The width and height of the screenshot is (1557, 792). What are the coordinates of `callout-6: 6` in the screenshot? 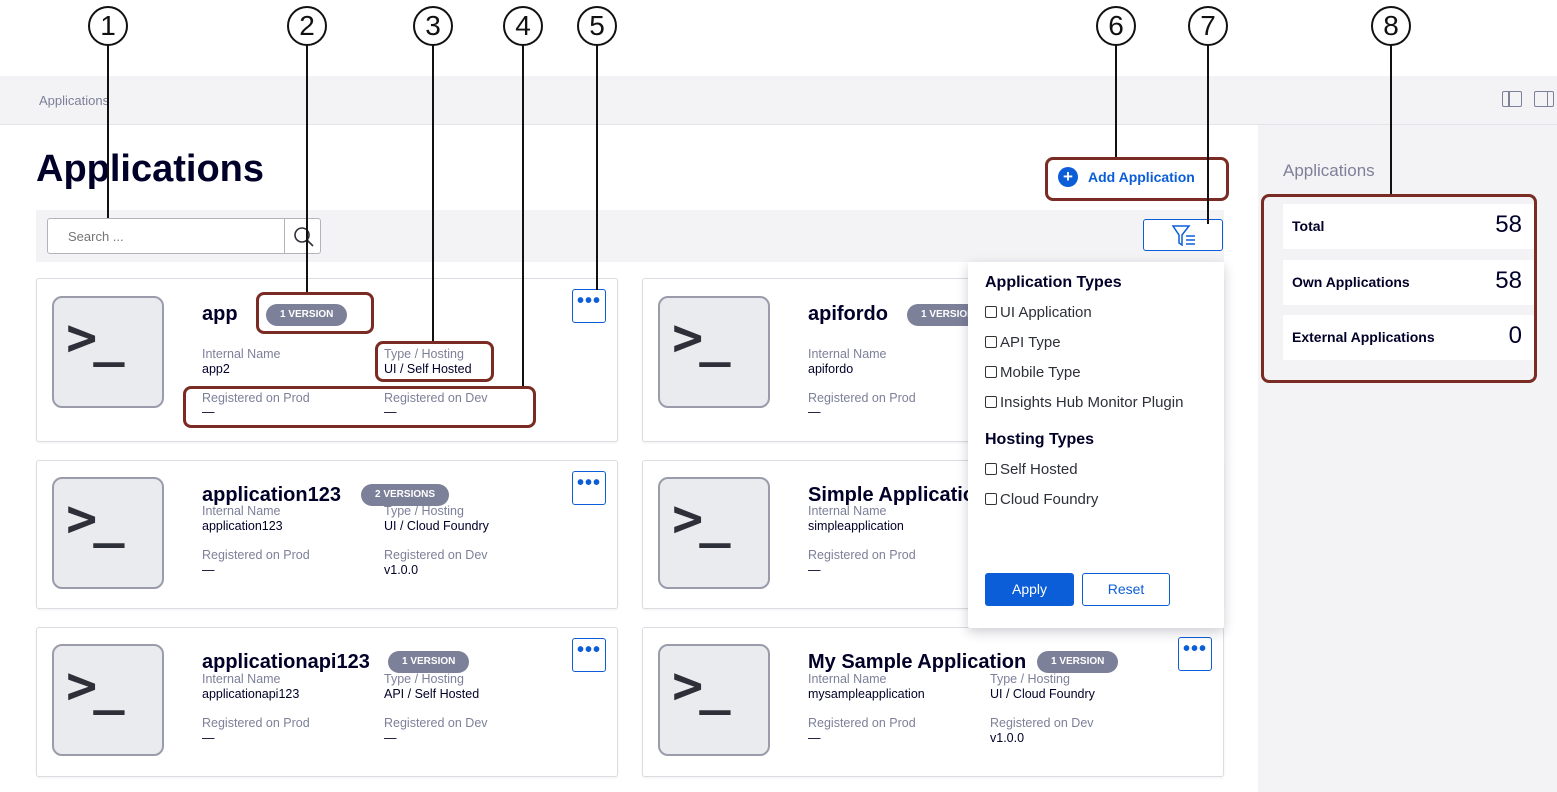 It's located at (1116, 26).